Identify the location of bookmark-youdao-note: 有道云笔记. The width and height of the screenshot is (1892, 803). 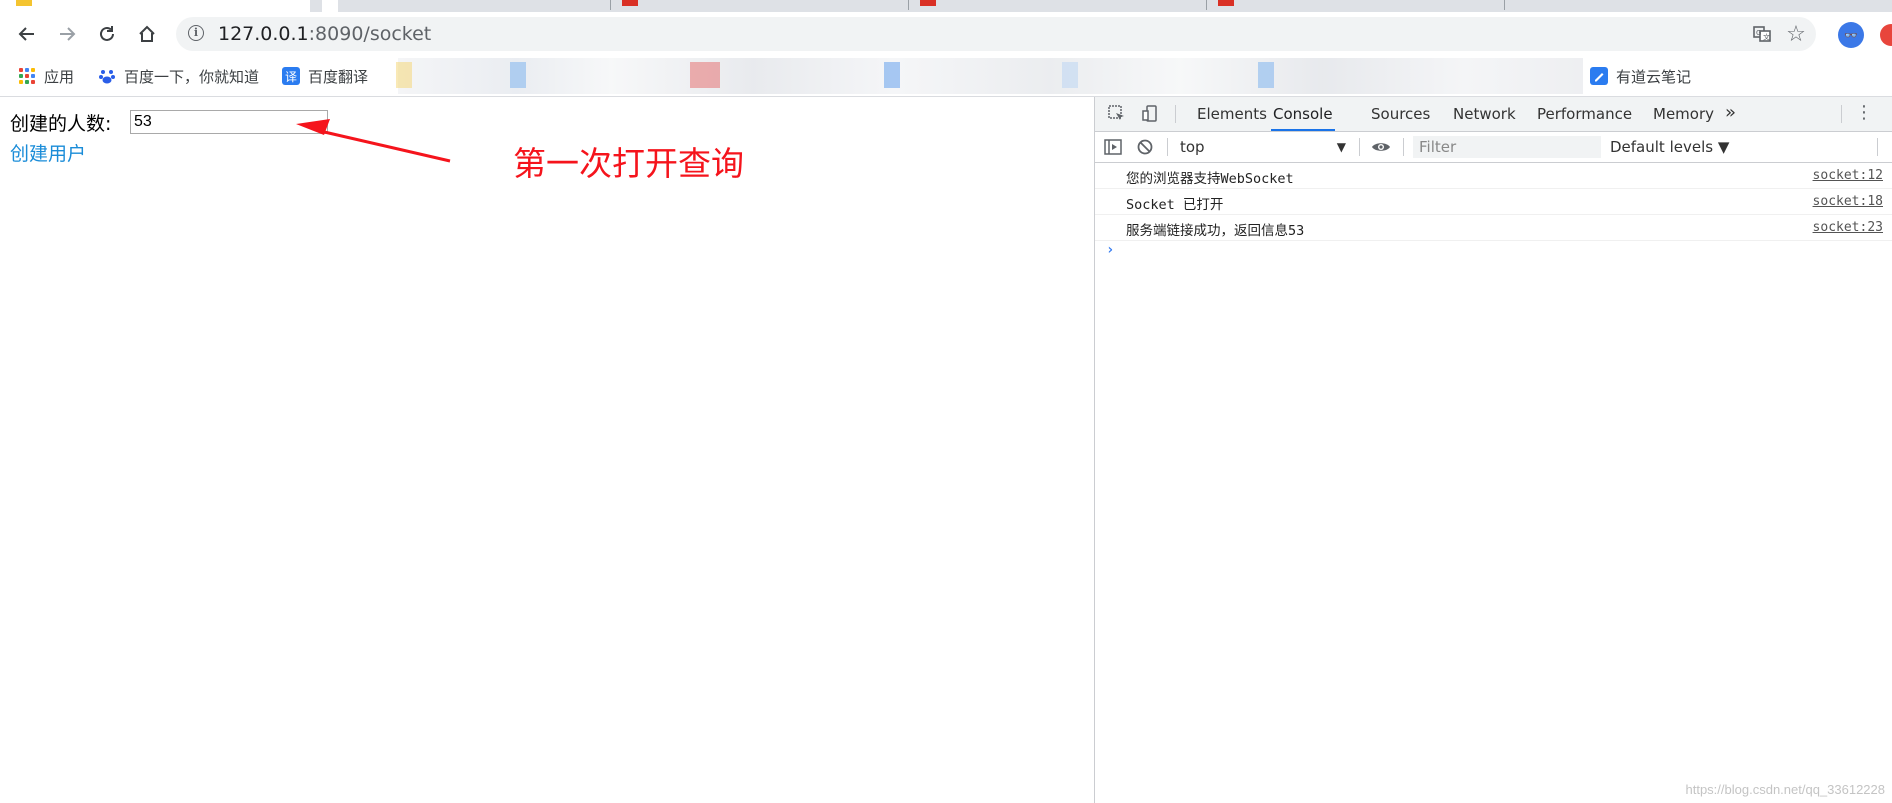
(1640, 76).